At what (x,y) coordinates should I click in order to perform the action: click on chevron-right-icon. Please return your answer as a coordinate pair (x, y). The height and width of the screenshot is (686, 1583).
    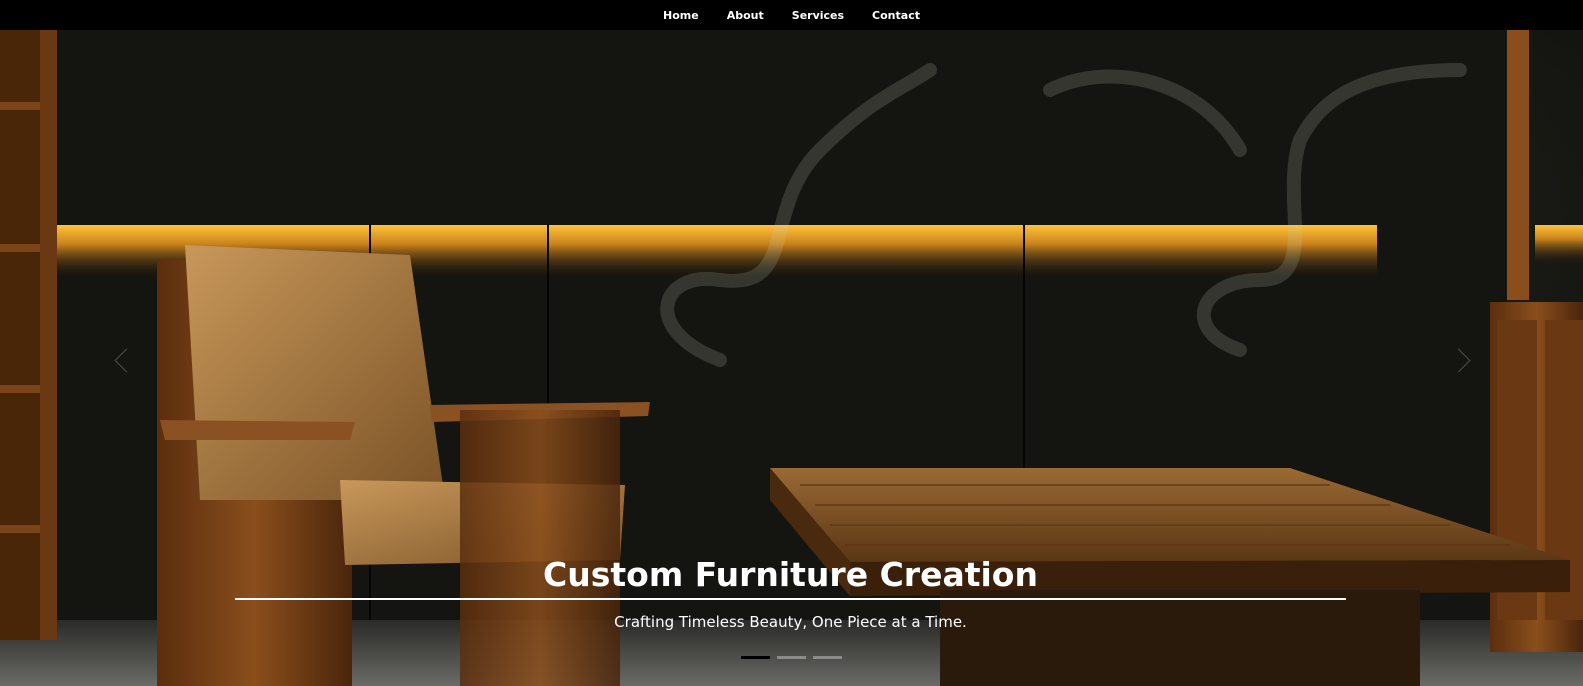
    Looking at the image, I should click on (1458, 360).